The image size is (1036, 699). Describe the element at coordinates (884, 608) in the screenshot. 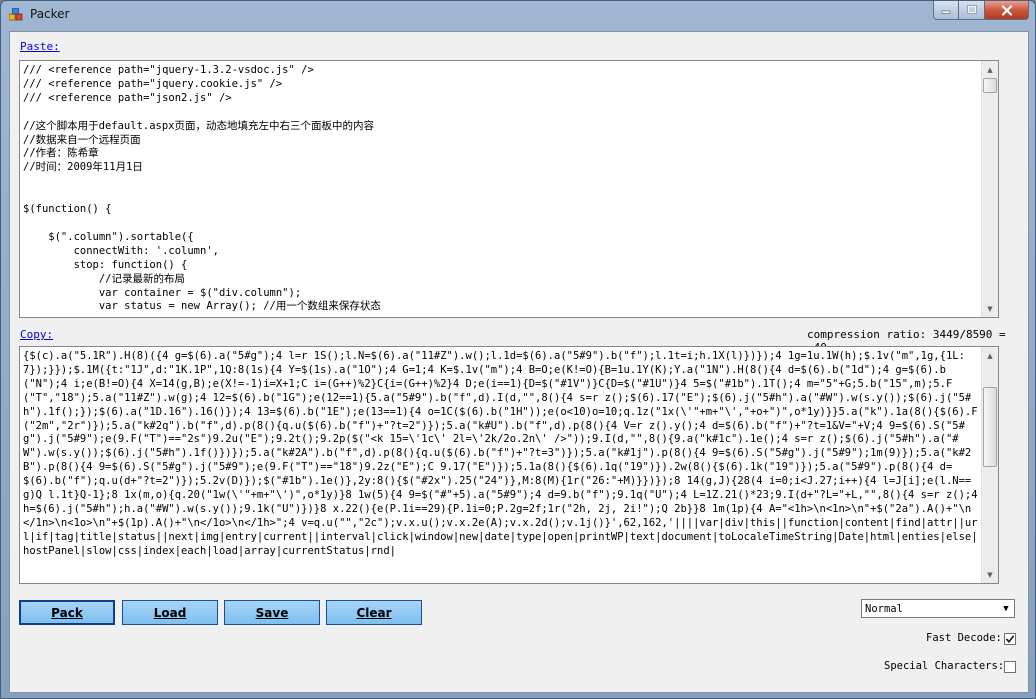

I see `encoding-selected-value: Normal` at that location.